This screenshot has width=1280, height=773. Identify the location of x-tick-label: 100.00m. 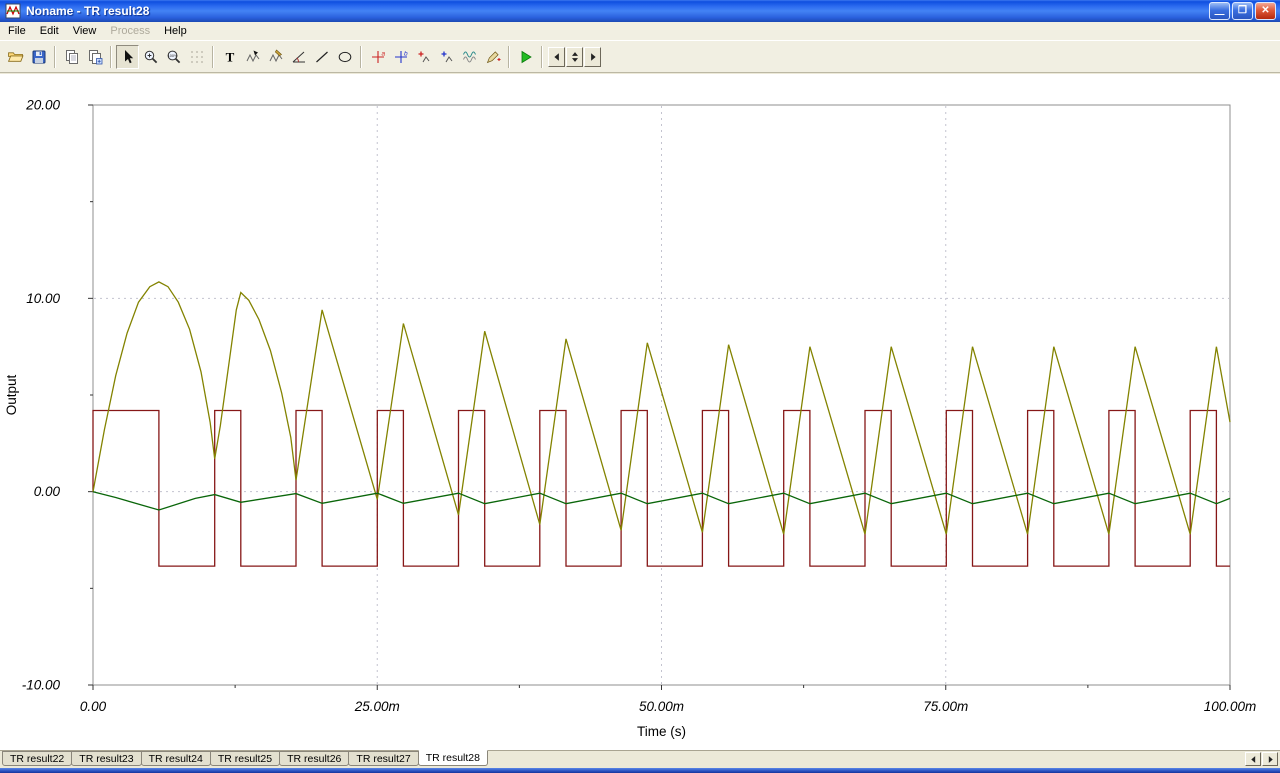
(1230, 706).